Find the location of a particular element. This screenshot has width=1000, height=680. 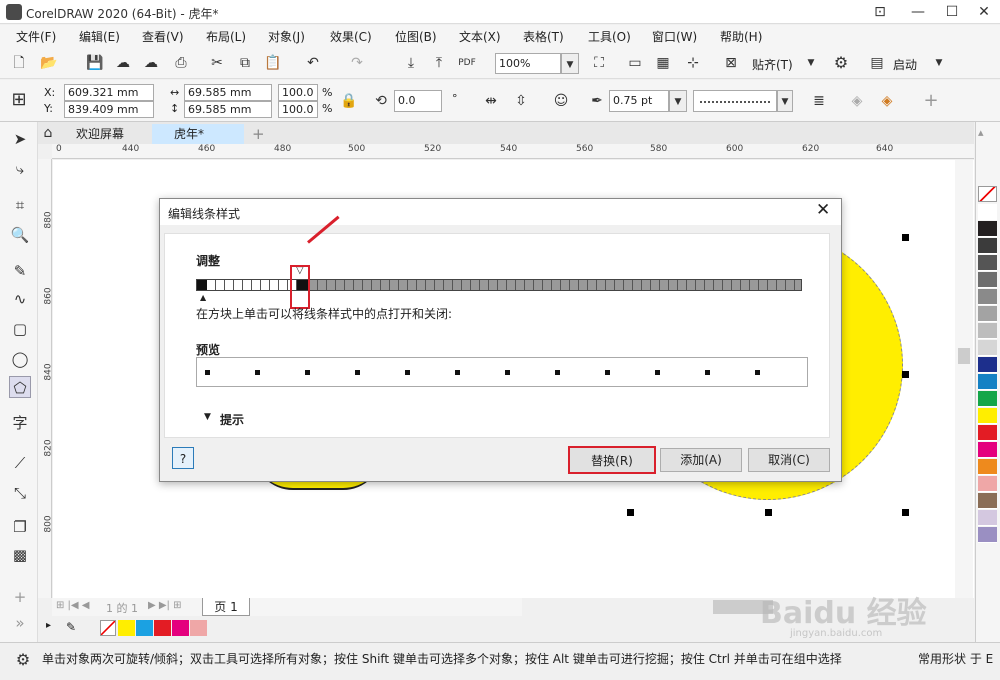

rectangle-tool-icon: ▢ is located at coordinates (20, 329).